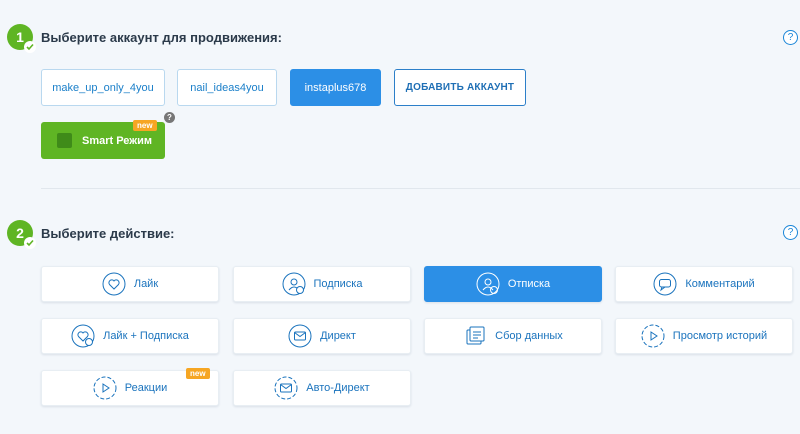  I want to click on smart-mode-label: Smart Режим, so click(117, 140).